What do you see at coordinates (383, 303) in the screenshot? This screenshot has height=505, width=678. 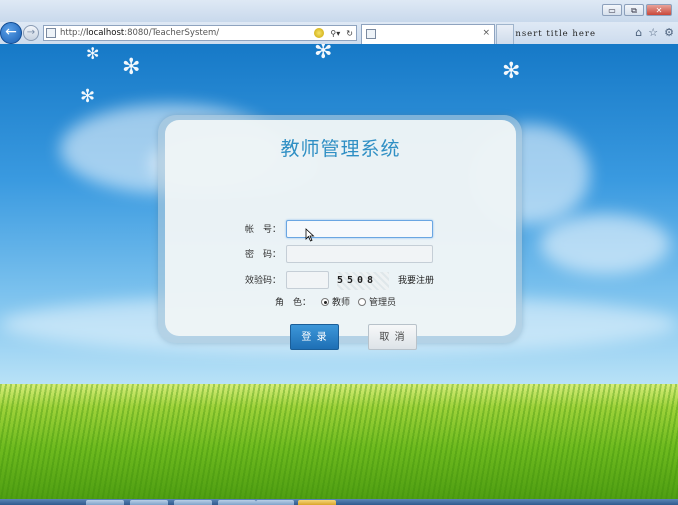 I see `role-admin-label: 管理员` at bounding box center [383, 303].